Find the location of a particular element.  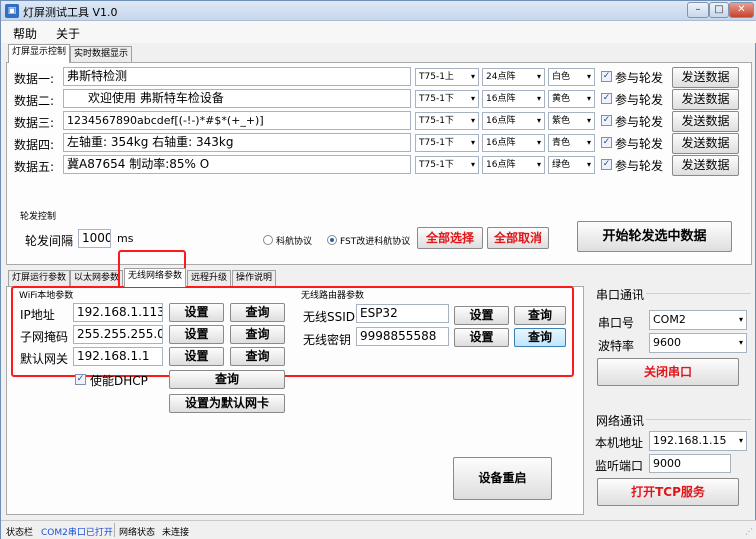

title-bar: ▣ 灯屏测试工具 V1.0 – □ ✕ is located at coordinates (378, 11).